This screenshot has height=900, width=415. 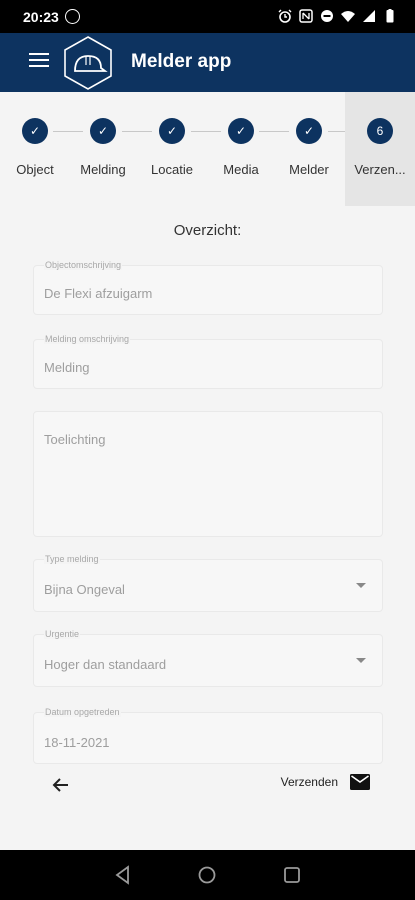 I want to click on field-value: De Flexi afzuigarm, so click(x=98, y=293).